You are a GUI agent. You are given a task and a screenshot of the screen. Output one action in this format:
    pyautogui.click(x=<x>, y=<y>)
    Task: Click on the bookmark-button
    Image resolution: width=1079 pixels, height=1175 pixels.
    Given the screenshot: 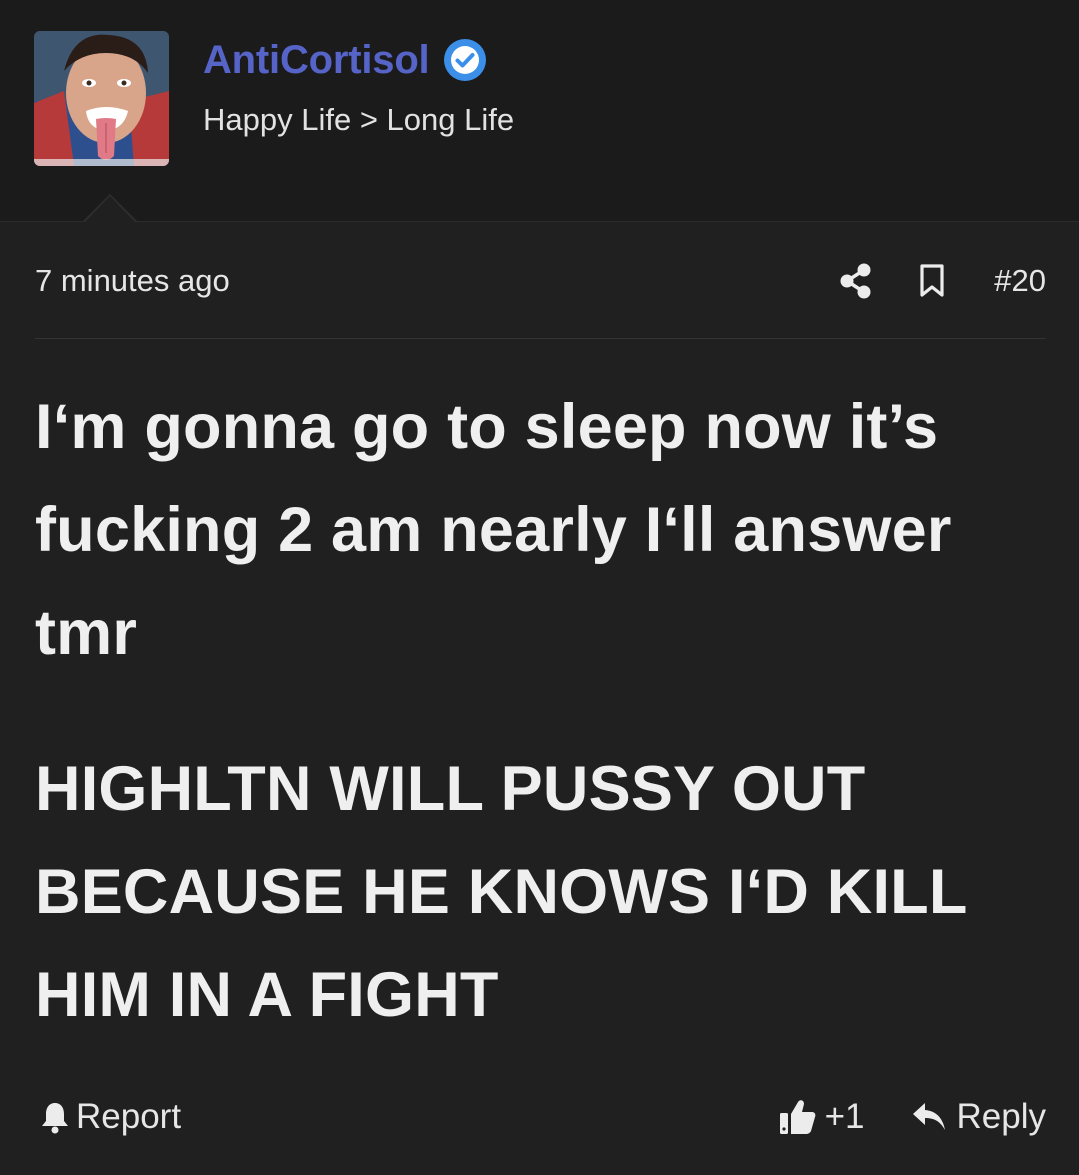 What is the action you would take?
    pyautogui.click(x=932, y=281)
    